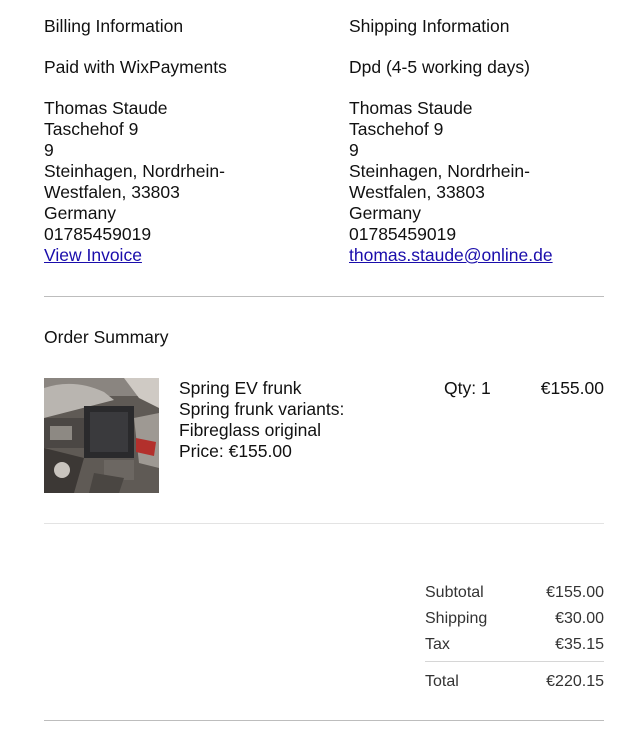 The image size is (638, 739). Describe the element at coordinates (514, 661) in the screenshot. I see `totals-divider` at that location.